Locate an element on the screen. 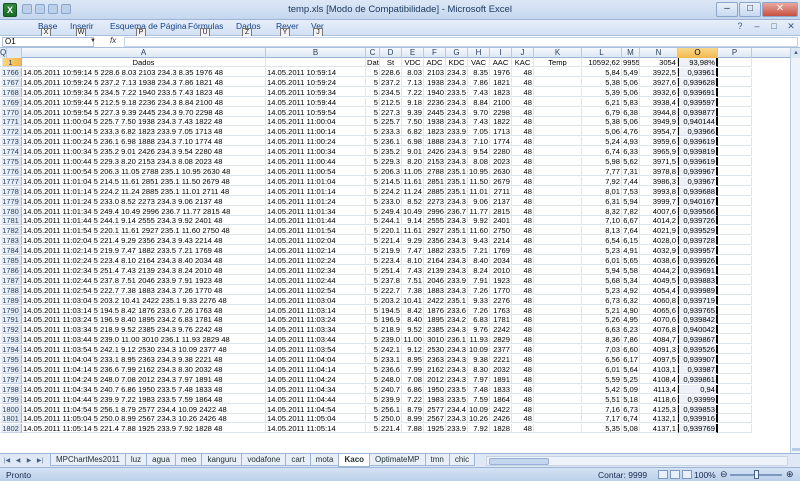  cell-n-value: 4137,1 is located at coordinates (649, 429).